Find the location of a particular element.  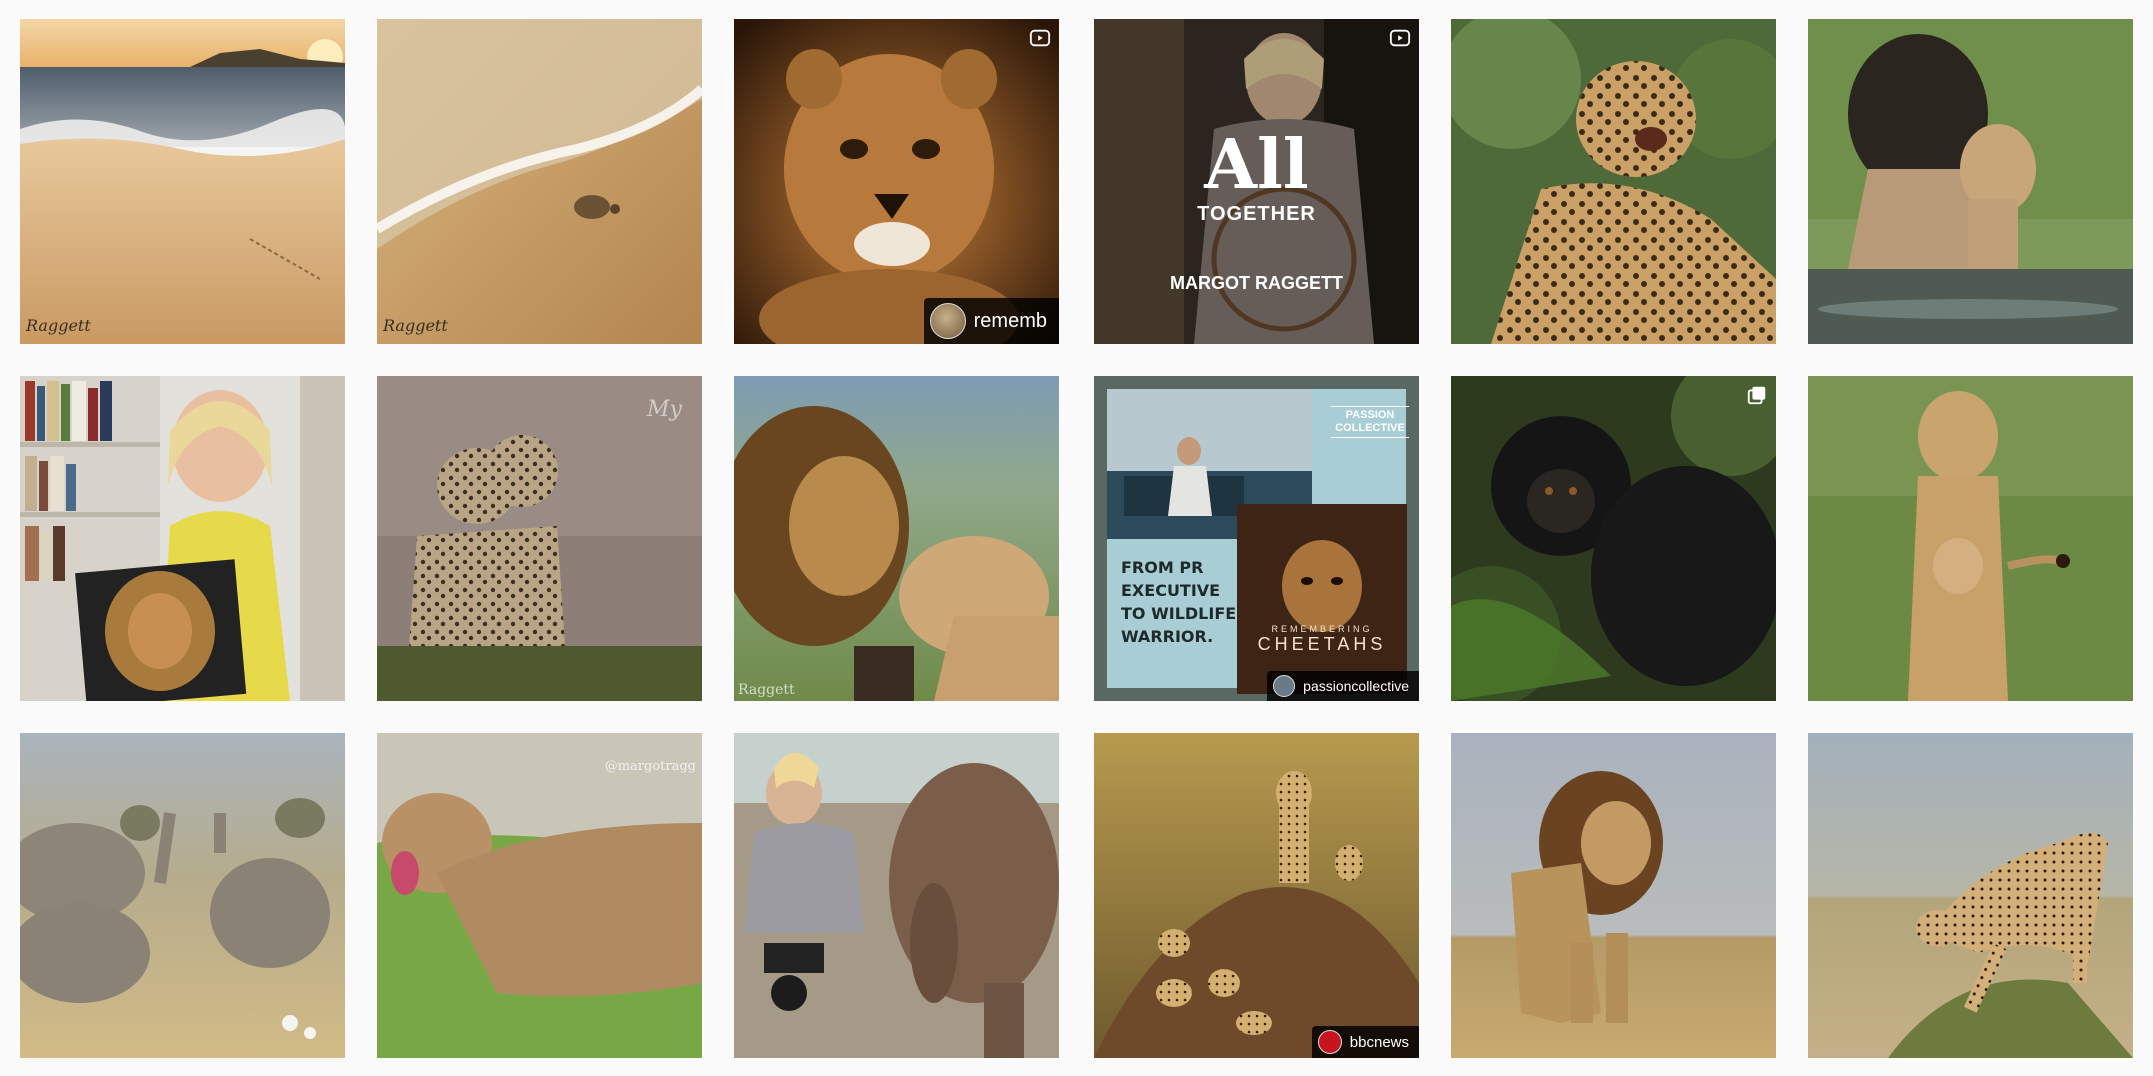

post-tile-cheetah-family: bbcnews is located at coordinates (1256, 895).